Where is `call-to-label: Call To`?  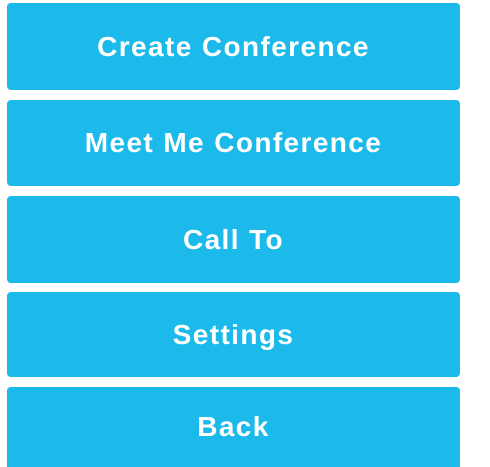 call-to-label: Call To is located at coordinates (233, 239).